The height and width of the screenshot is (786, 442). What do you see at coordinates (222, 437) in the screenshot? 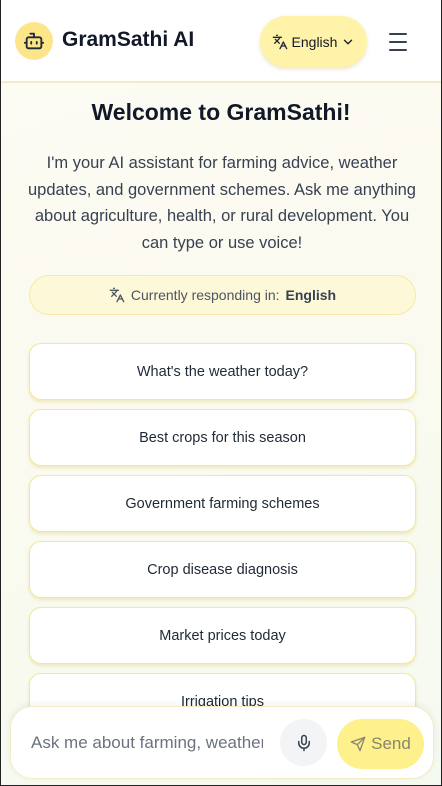
I see `suggestion-button: Best crops for this season` at bounding box center [222, 437].